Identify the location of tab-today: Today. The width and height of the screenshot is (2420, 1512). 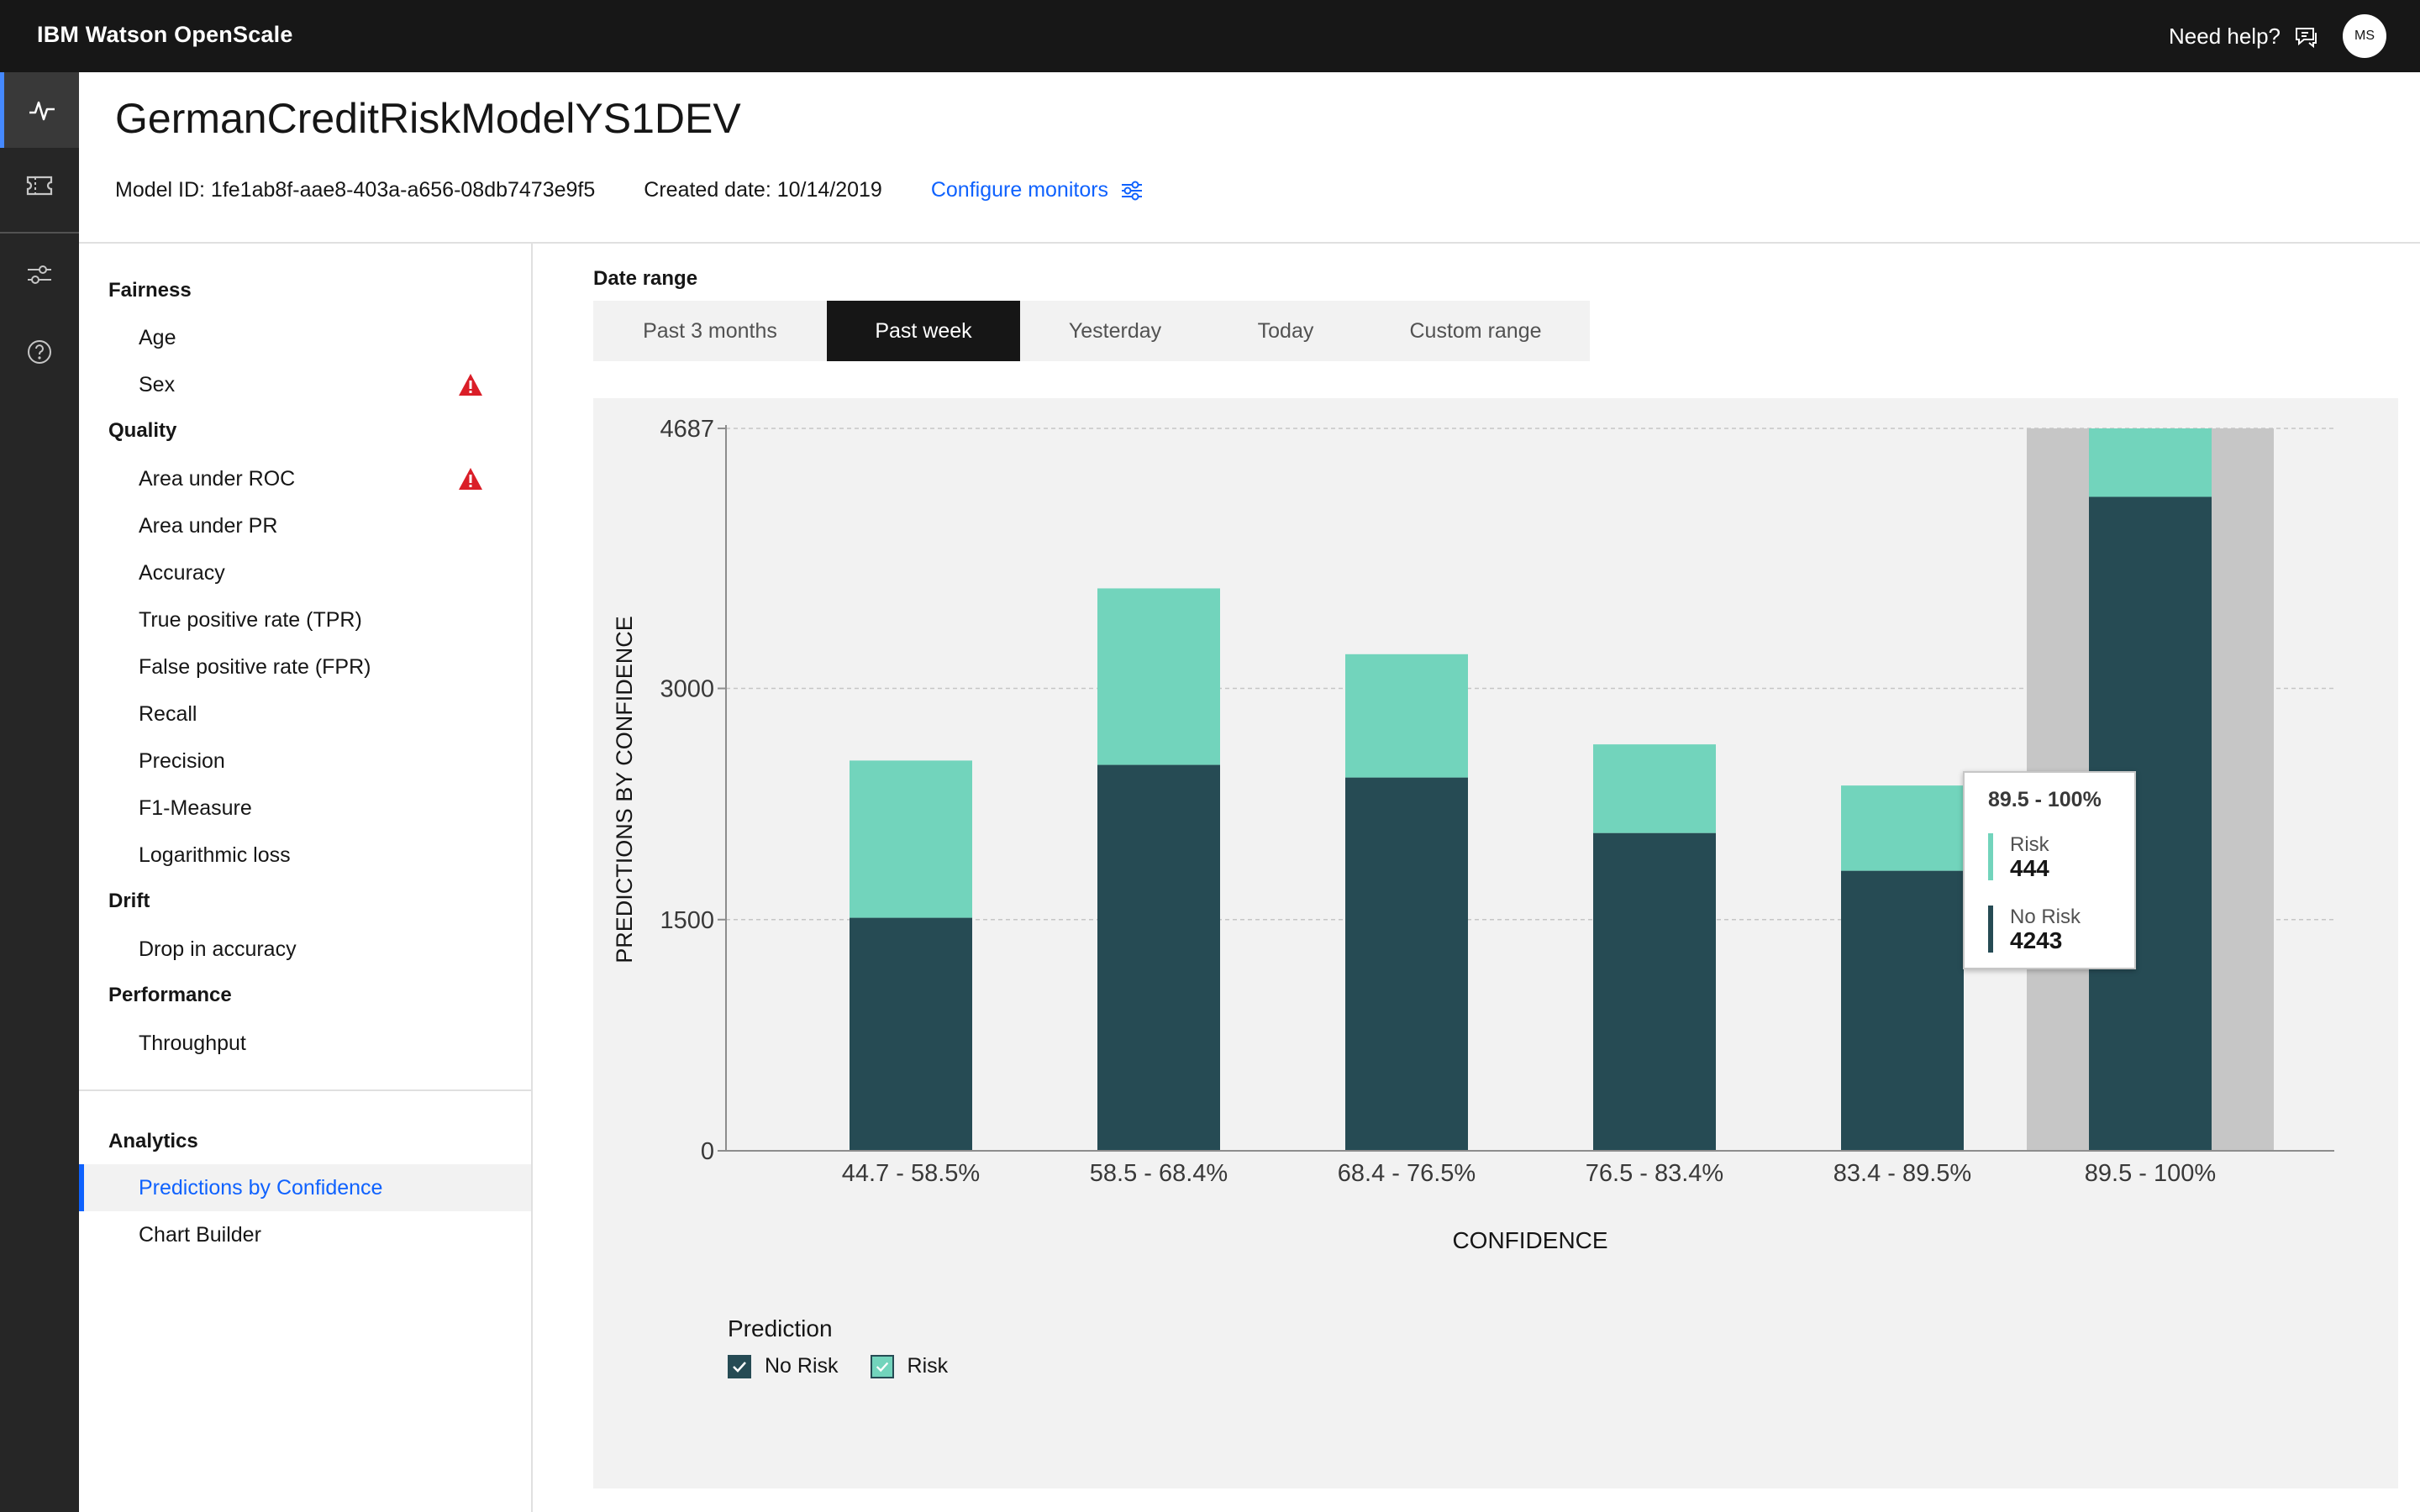
(1286, 331).